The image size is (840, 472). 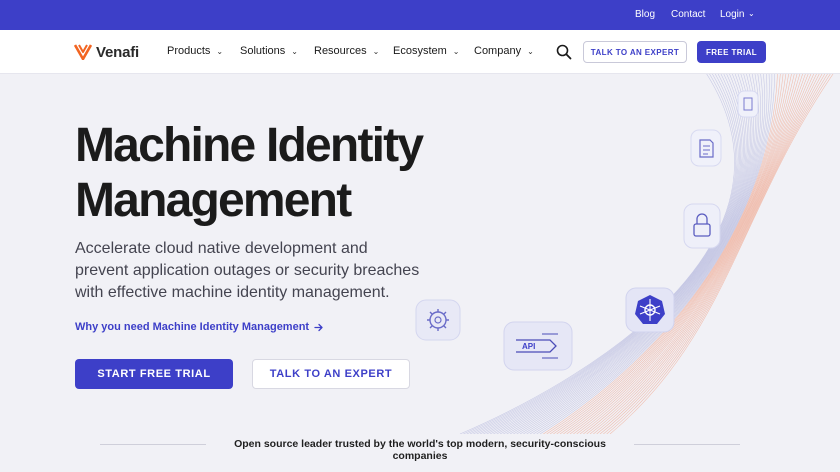 What do you see at coordinates (645, 14) in the screenshot?
I see `blog-link: Blog` at bounding box center [645, 14].